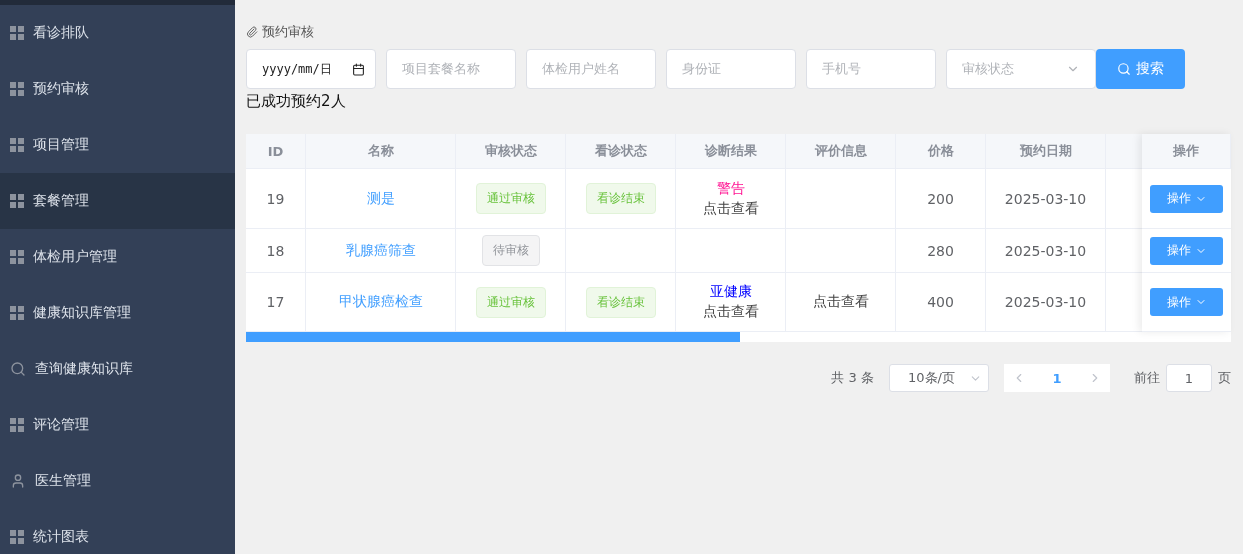 The image size is (1243, 554). Describe the element at coordinates (117, 89) in the screenshot. I see `sidebar-item: 预约审核` at that location.